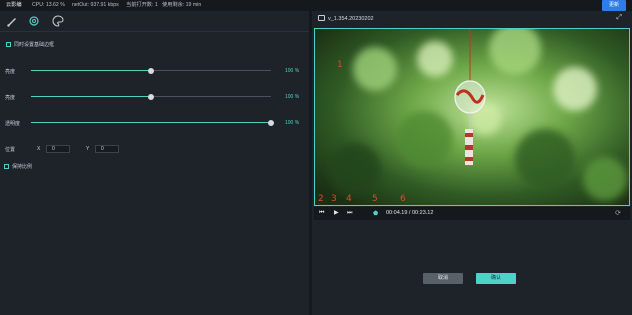 The width and height of the screenshot is (632, 315). Describe the element at coordinates (39, 149) in the screenshot. I see `x-label: X` at that location.